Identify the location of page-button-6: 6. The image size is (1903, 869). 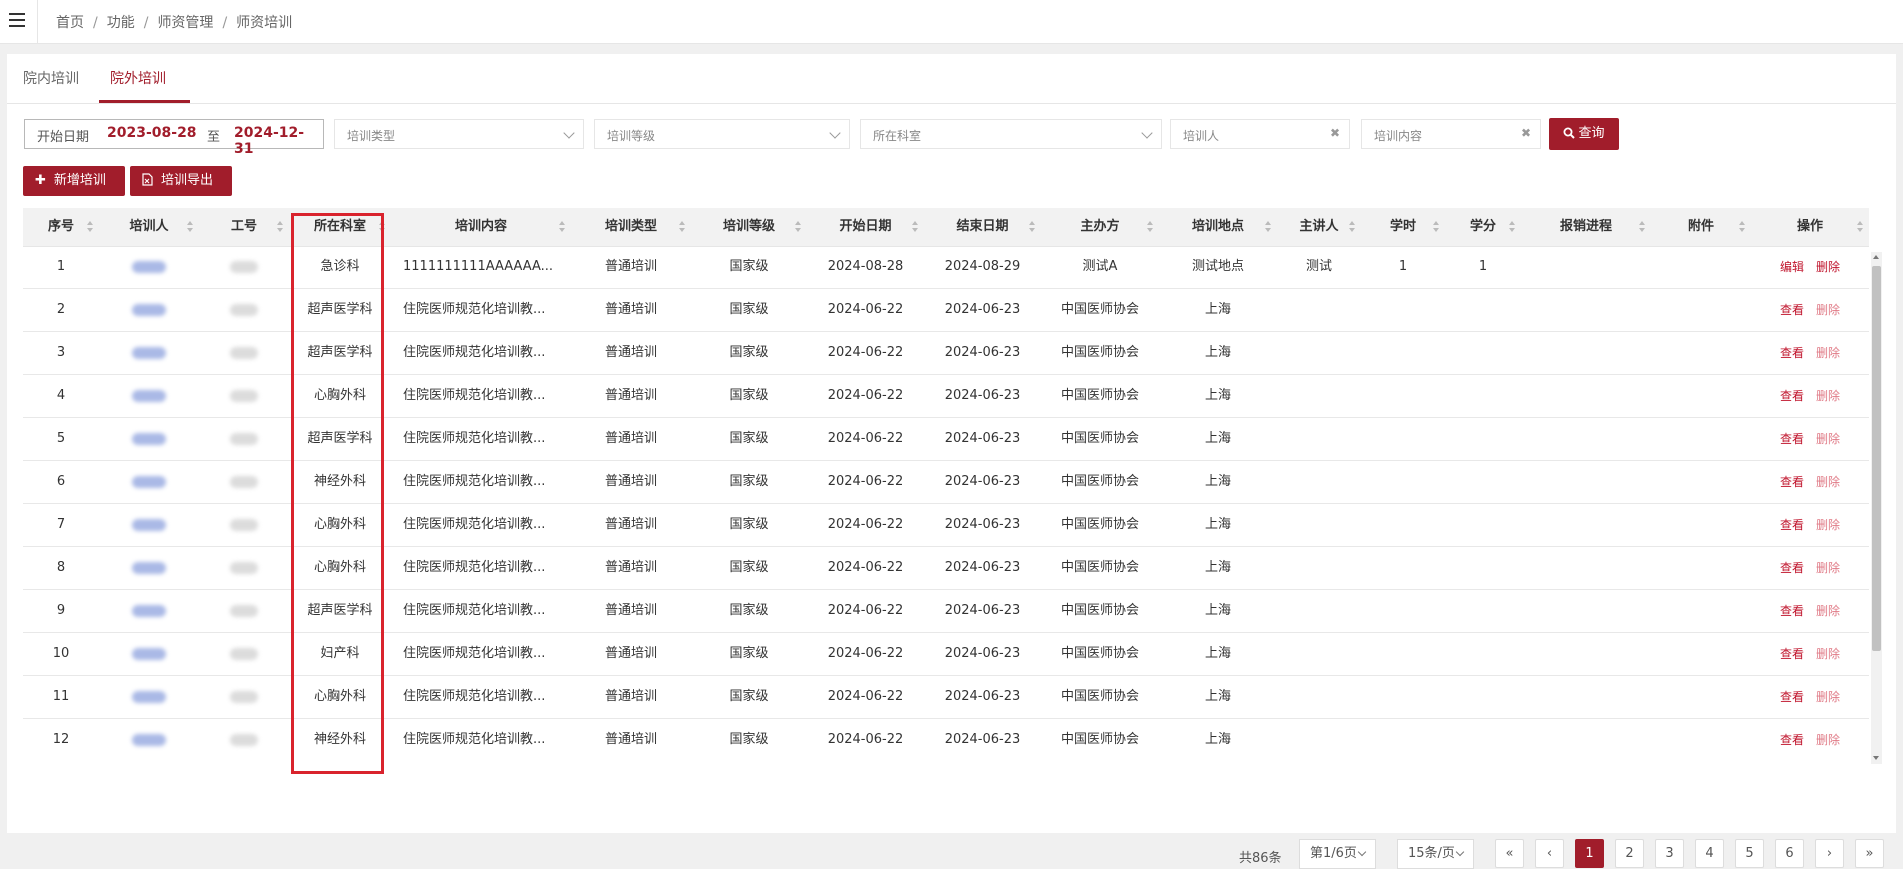
(1789, 853).